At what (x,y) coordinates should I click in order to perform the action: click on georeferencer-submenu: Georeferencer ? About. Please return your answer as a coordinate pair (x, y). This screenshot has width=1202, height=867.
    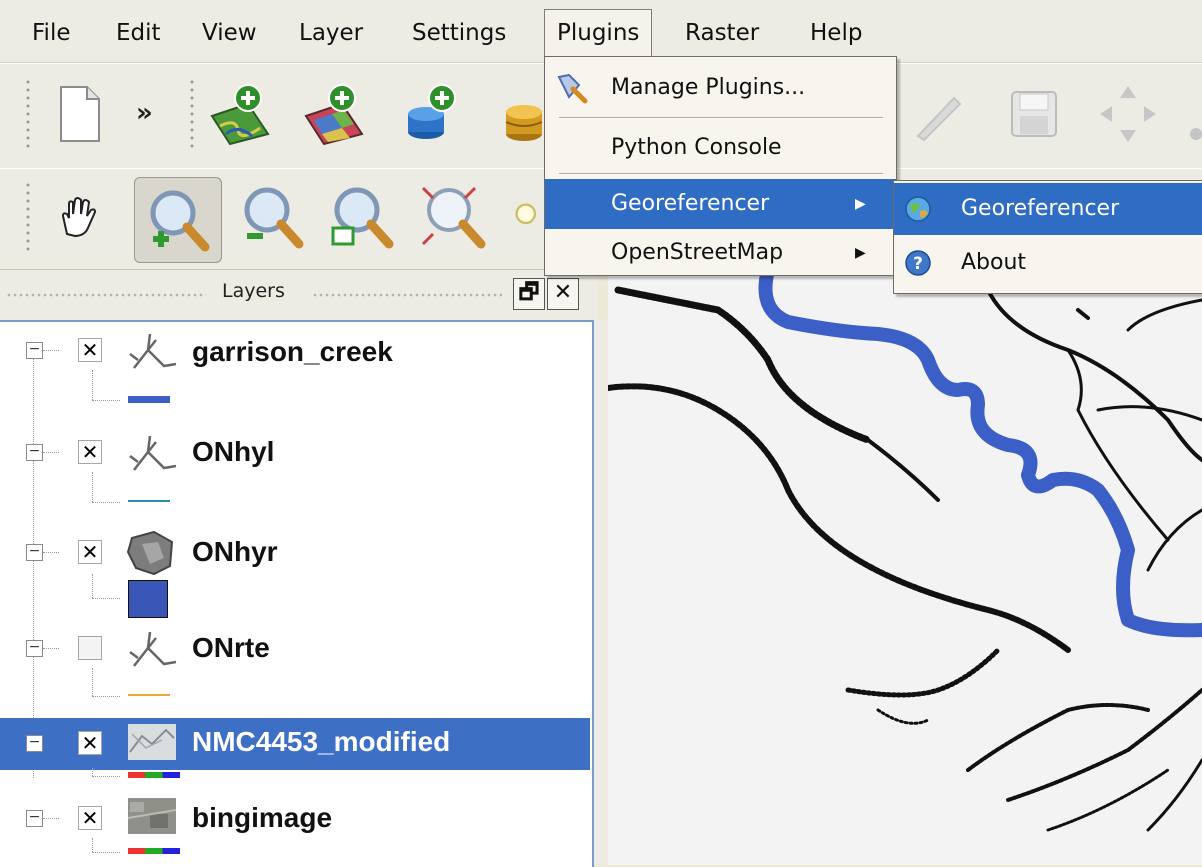
    Looking at the image, I should click on (1047, 237).